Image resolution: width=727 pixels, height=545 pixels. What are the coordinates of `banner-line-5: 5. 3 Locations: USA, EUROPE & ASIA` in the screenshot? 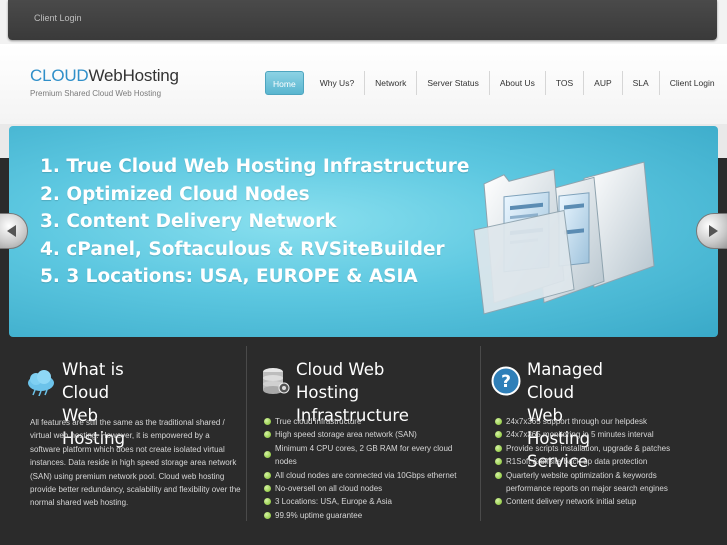 It's located at (229, 276).